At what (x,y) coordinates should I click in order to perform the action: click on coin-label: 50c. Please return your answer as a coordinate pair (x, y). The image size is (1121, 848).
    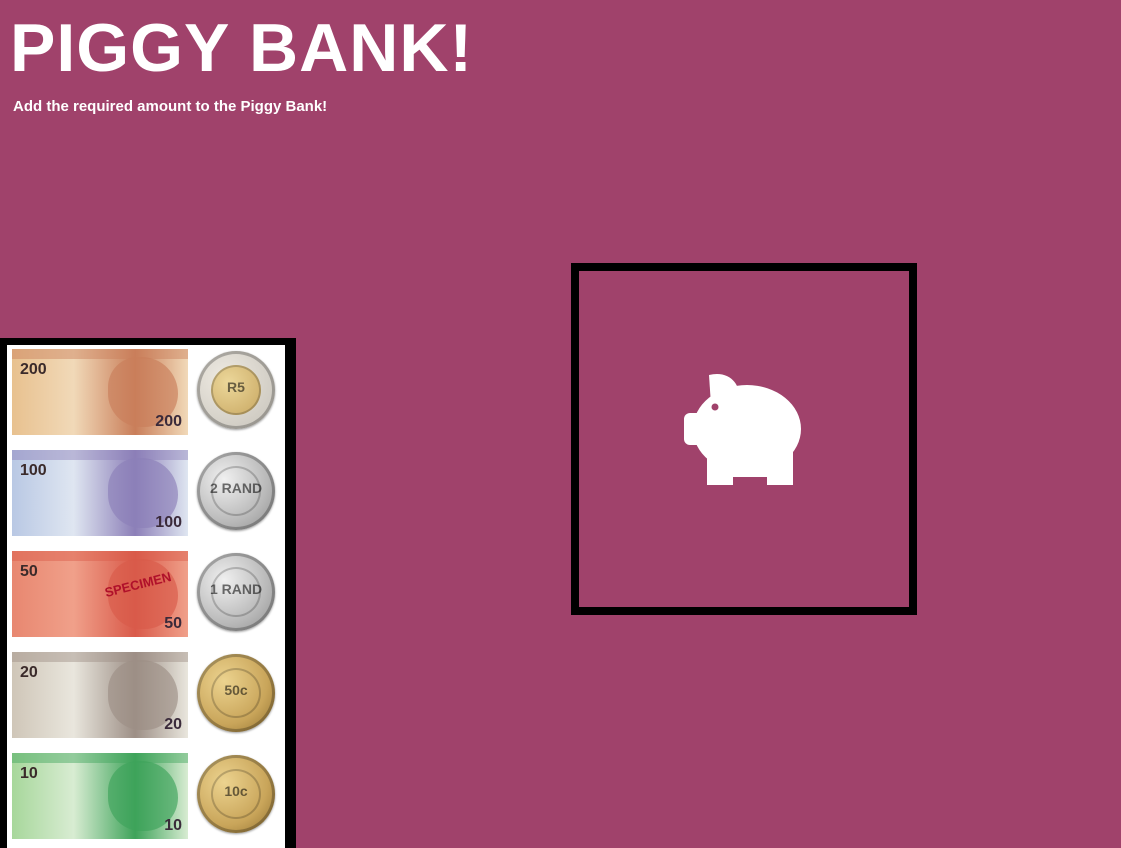
    Looking at the image, I should click on (236, 690).